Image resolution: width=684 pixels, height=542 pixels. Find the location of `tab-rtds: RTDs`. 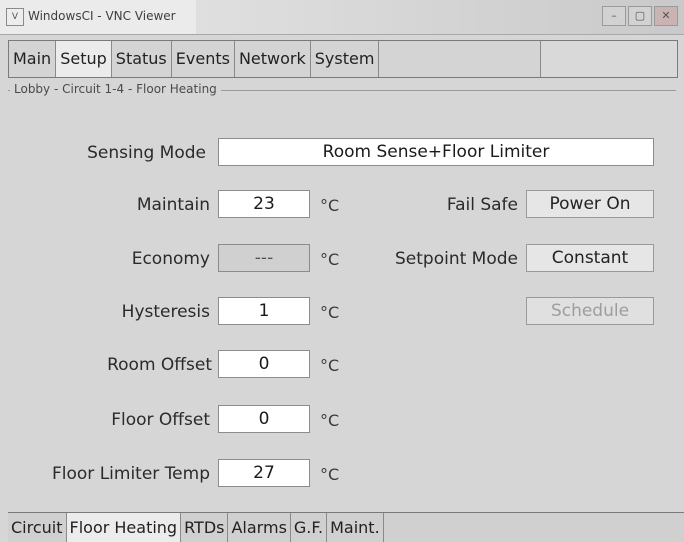

tab-rtds: RTDs is located at coordinates (205, 527).